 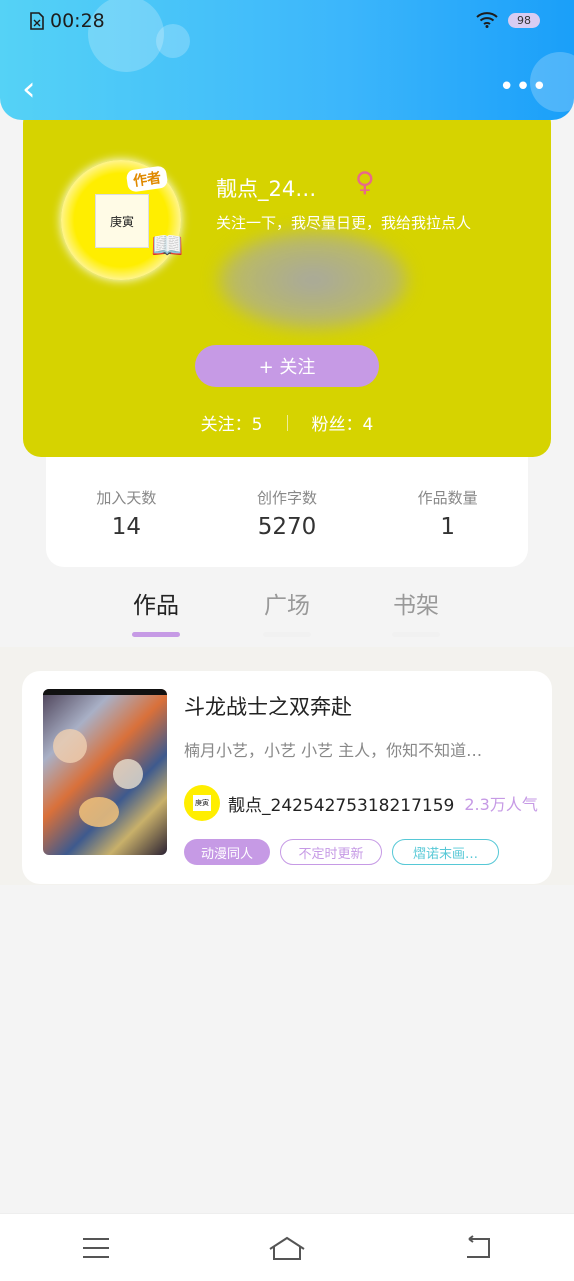 I want to click on author-mini-avatar: 庚寅, so click(x=202, y=803).